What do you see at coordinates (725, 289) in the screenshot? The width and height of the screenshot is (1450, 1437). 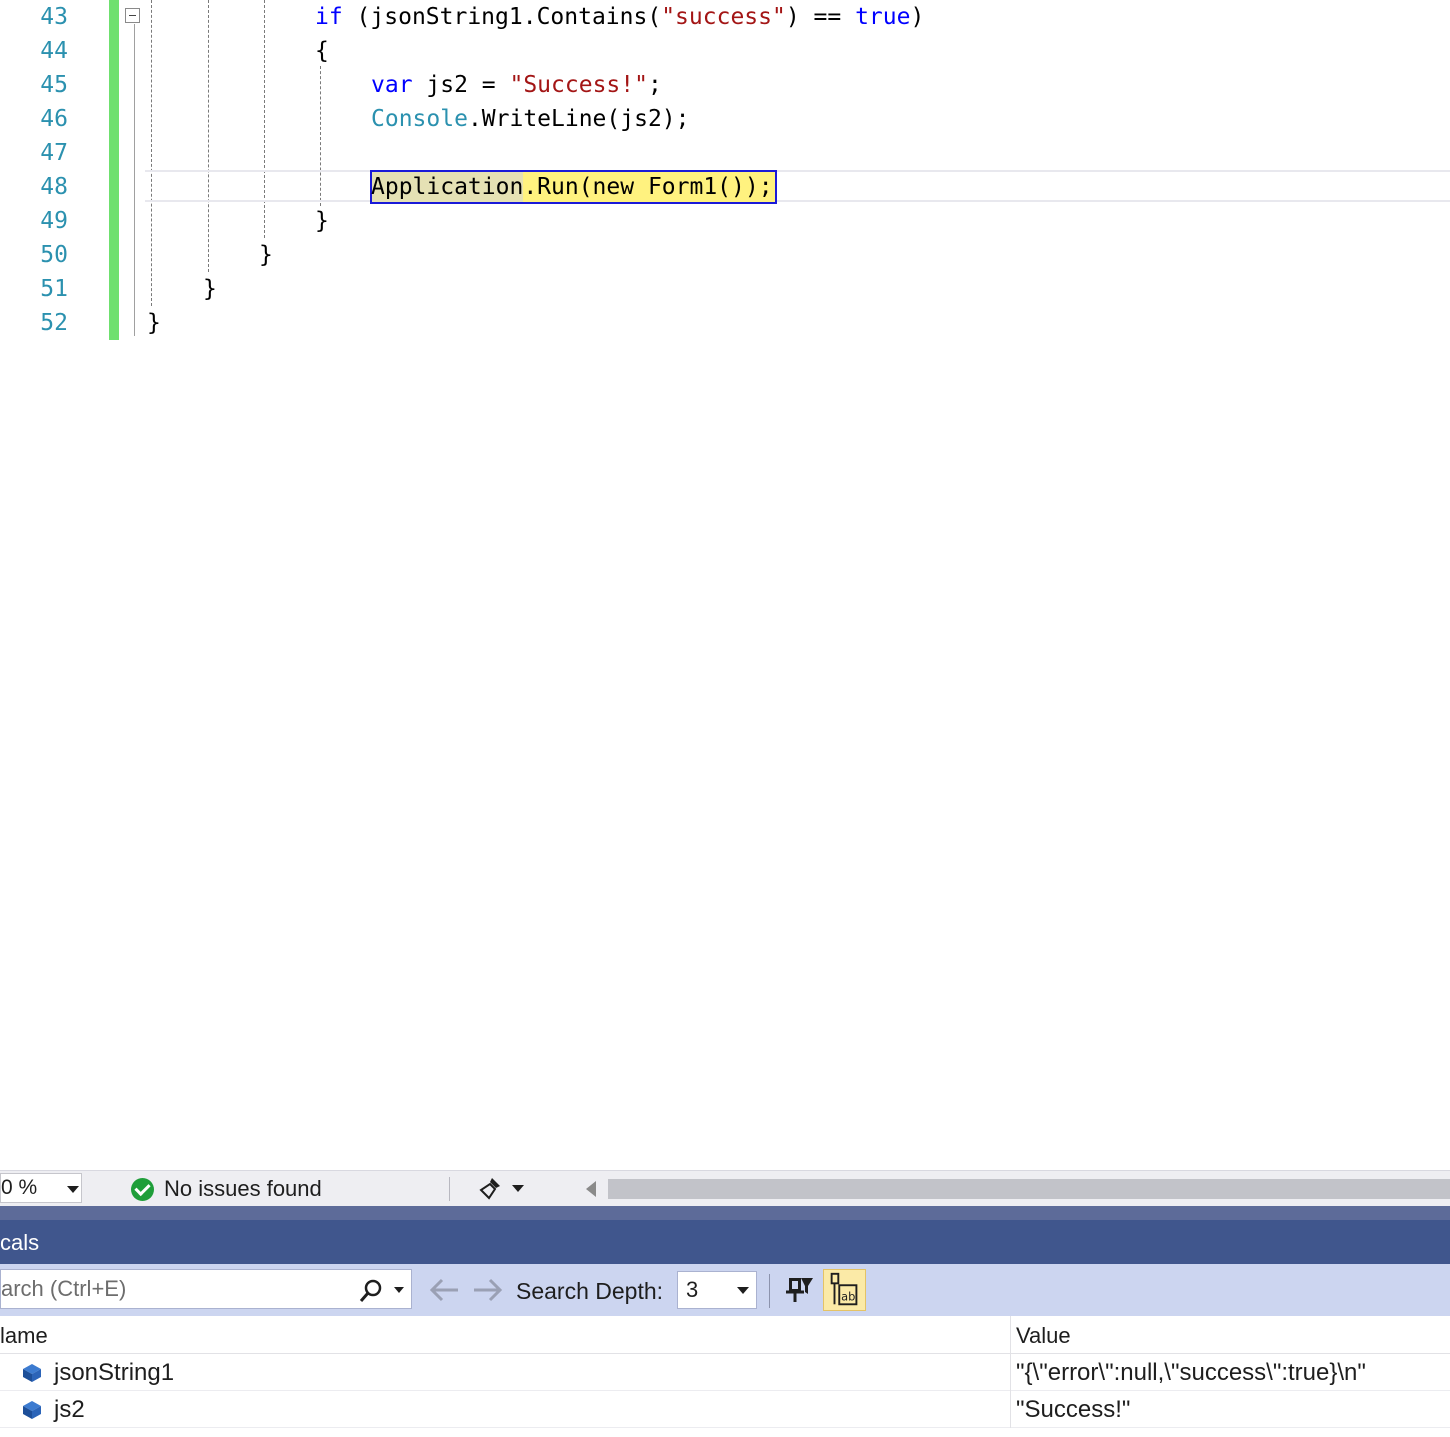 I see `code-line: 51}` at bounding box center [725, 289].